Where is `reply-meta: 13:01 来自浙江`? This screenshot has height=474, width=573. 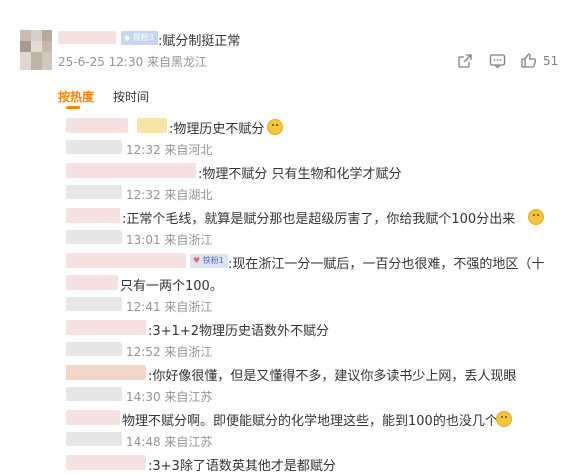 reply-meta: 13:01 来自浙江 is located at coordinates (169, 240).